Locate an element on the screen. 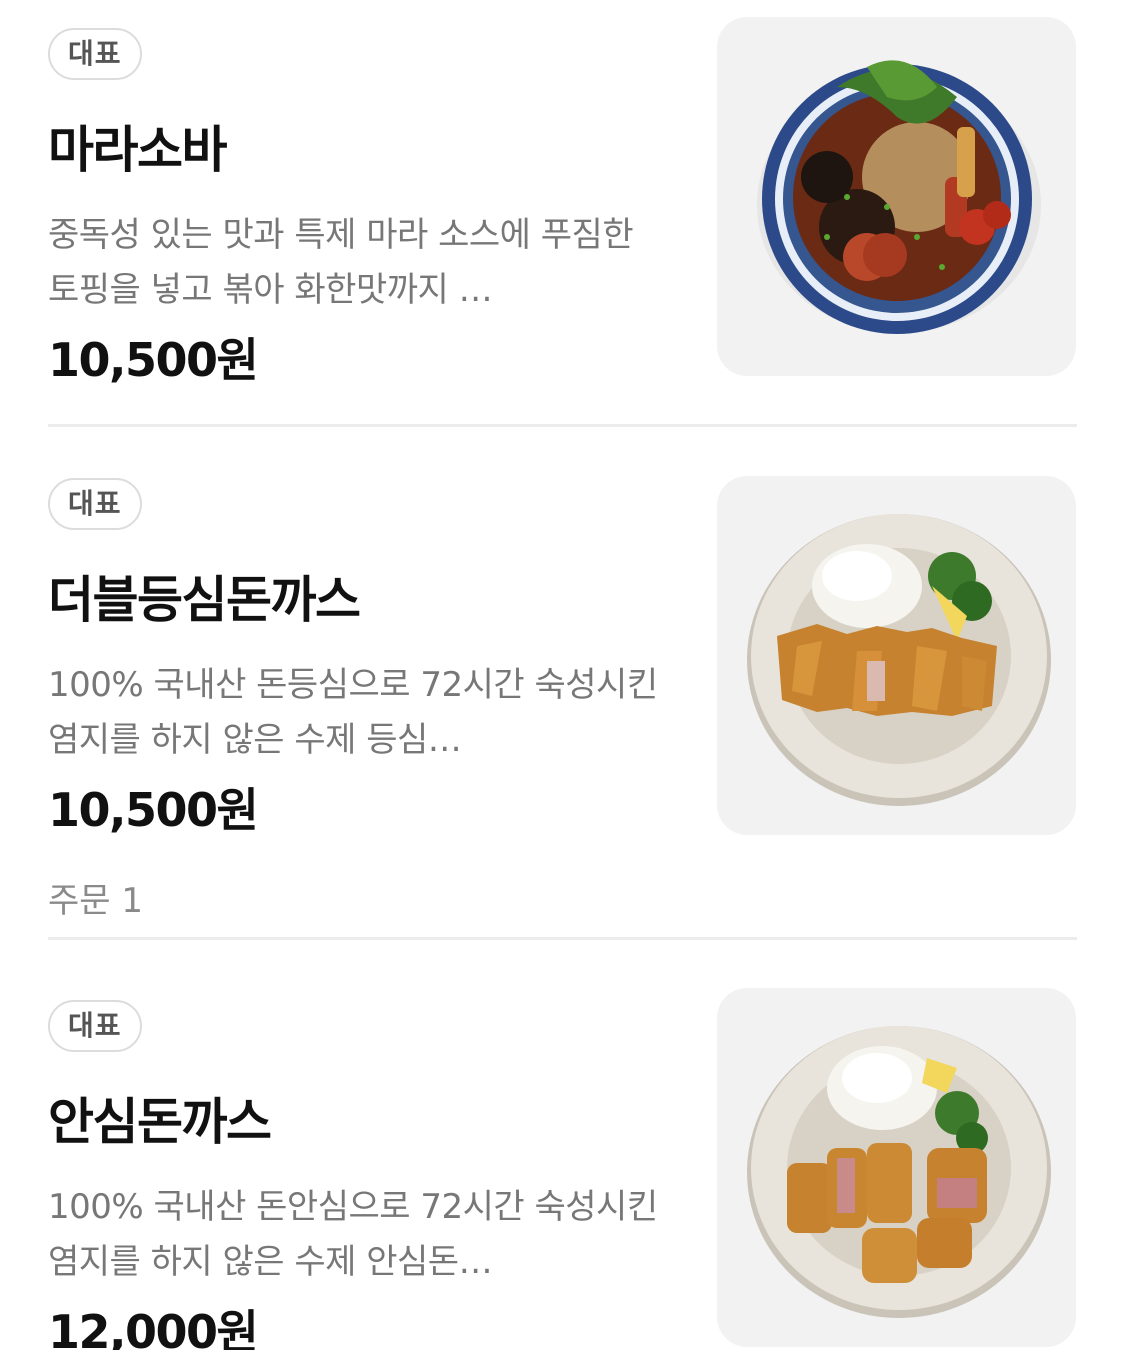 The height and width of the screenshot is (1350, 1125). order-count: 주문 1 is located at coordinates (95, 901).